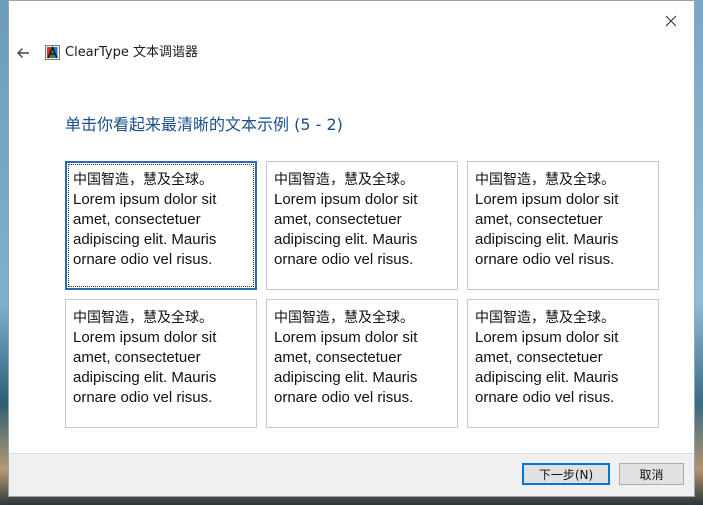 The height and width of the screenshot is (505, 703). Describe the element at coordinates (351, 21) in the screenshot. I see `title-bar` at that location.